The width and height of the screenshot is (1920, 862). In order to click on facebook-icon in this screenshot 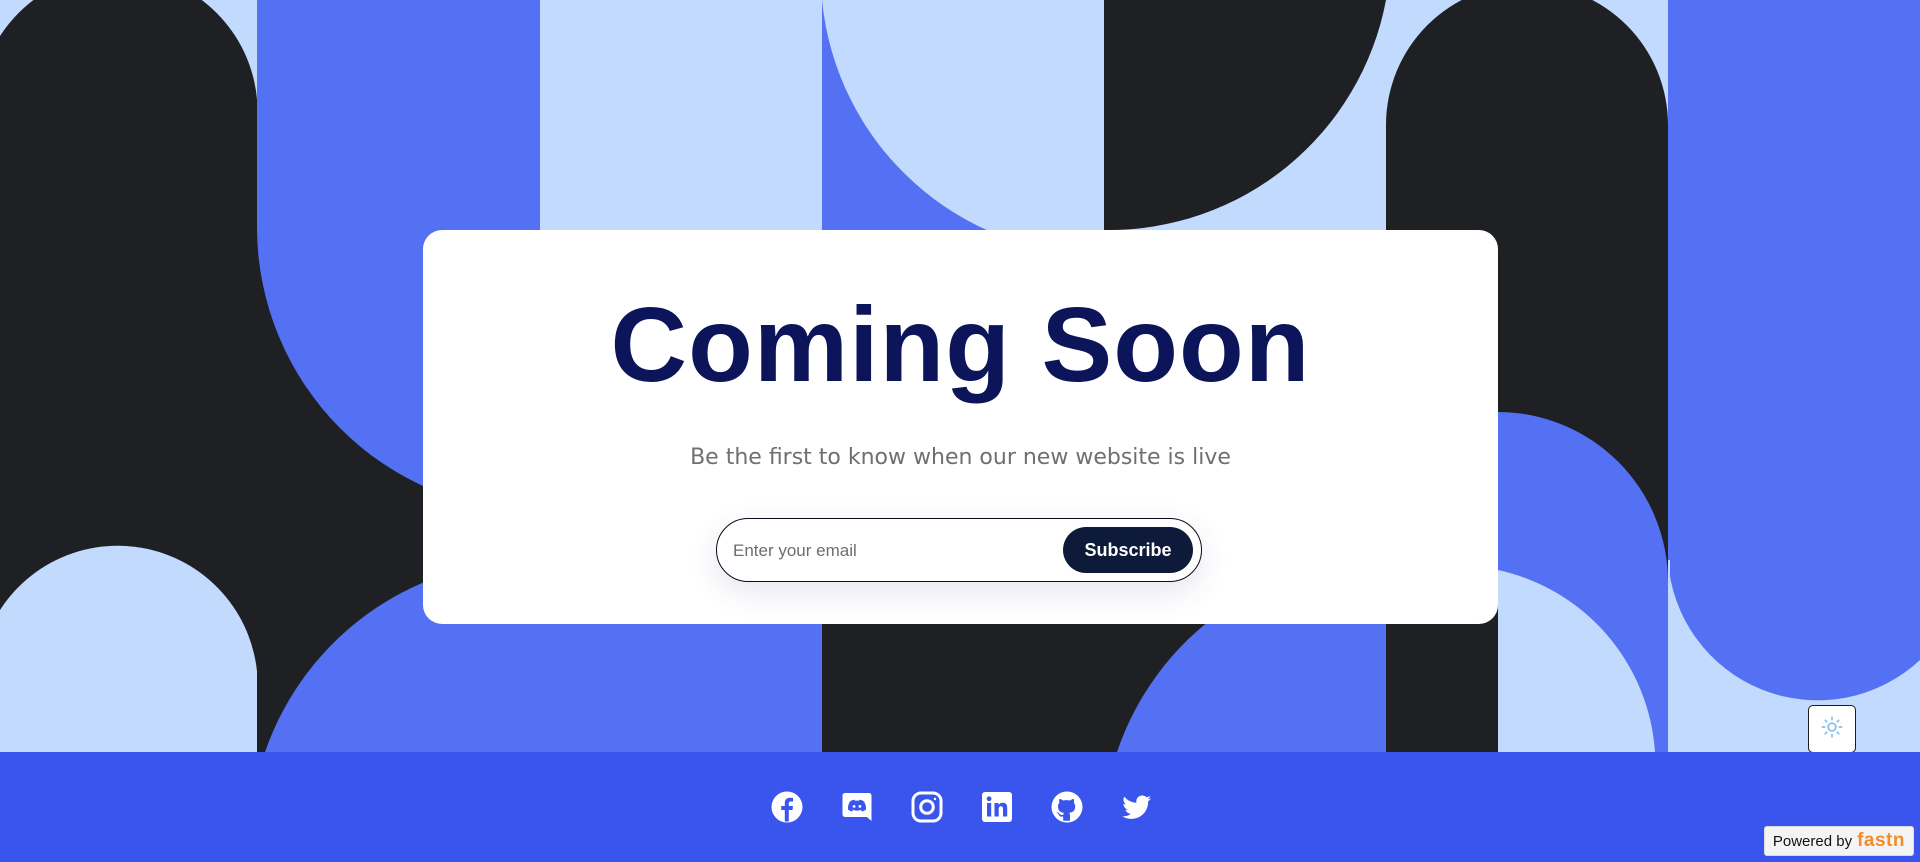, I will do `click(787, 807)`.